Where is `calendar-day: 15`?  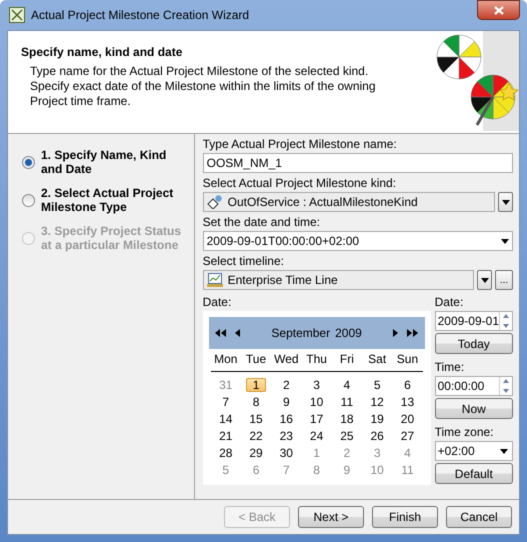
calendar-day: 15 is located at coordinates (256, 419).